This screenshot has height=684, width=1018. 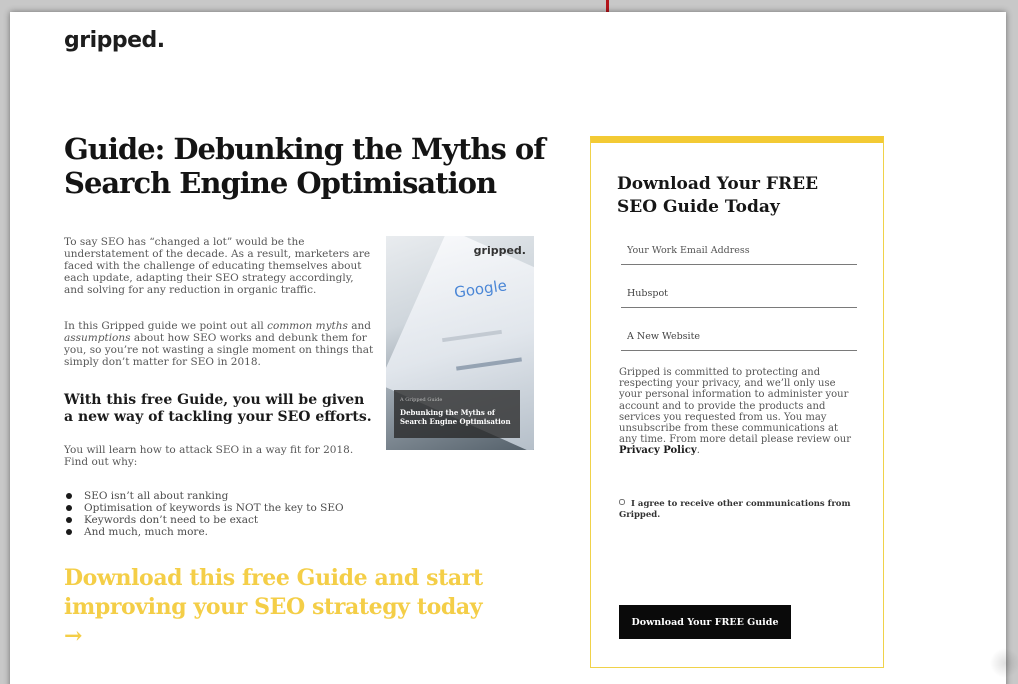 I want to click on company-field, so click(x=739, y=293).